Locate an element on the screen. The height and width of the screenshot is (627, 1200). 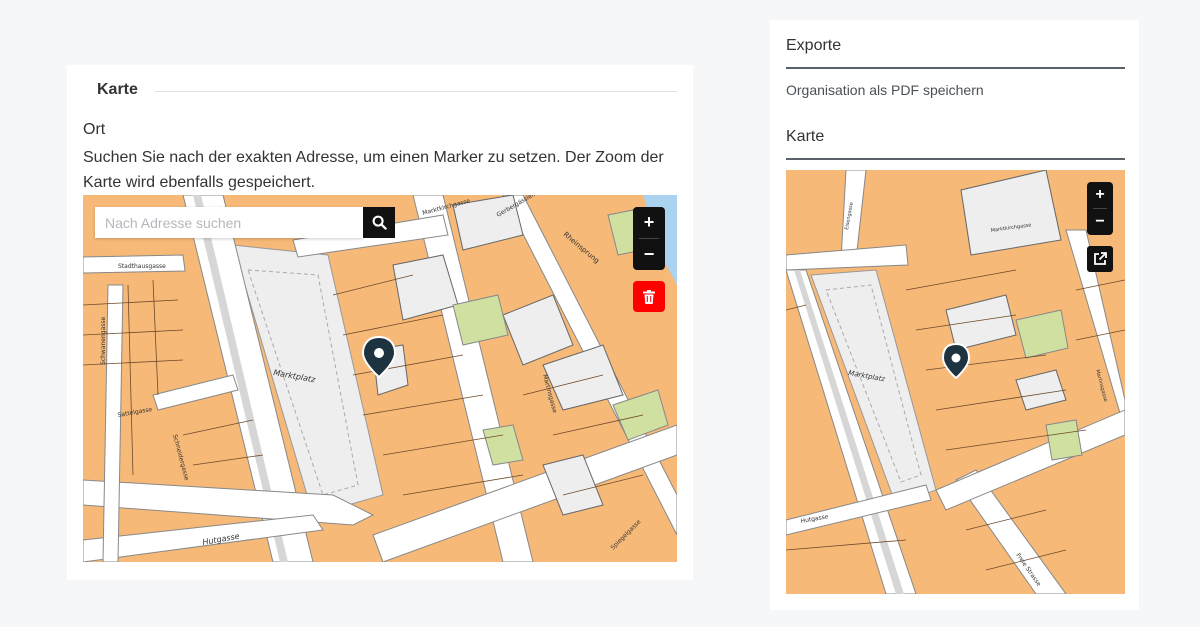
zoom-control: + − is located at coordinates (649, 238).